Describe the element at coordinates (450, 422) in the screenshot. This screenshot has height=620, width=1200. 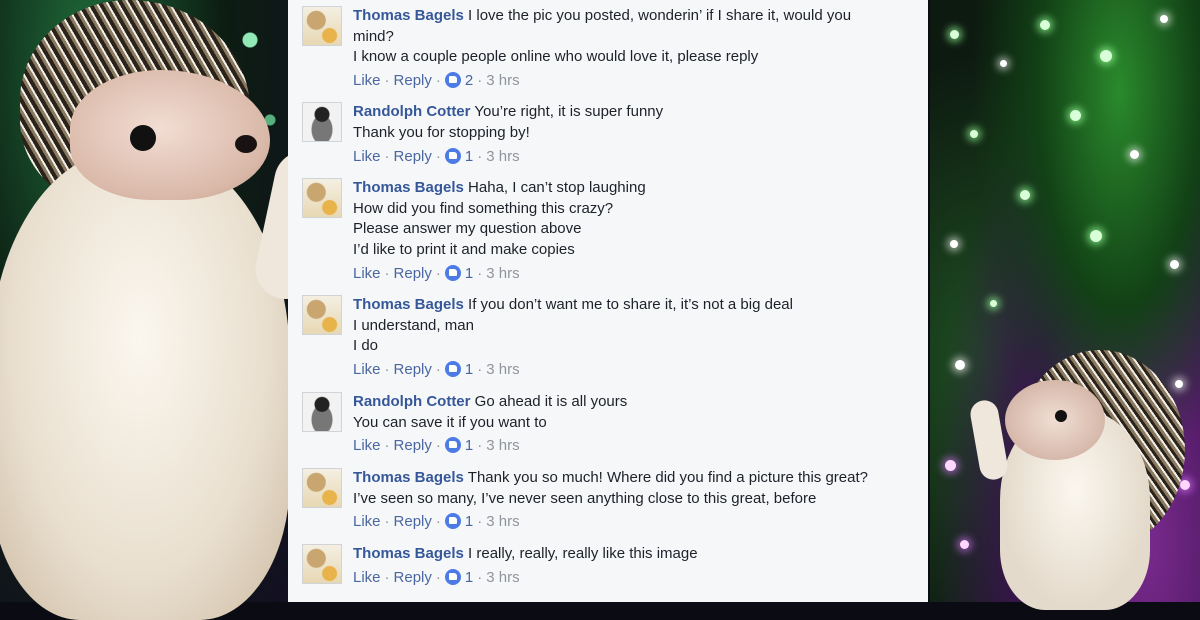
I see `comment-text: You can save it if you want to` at that location.